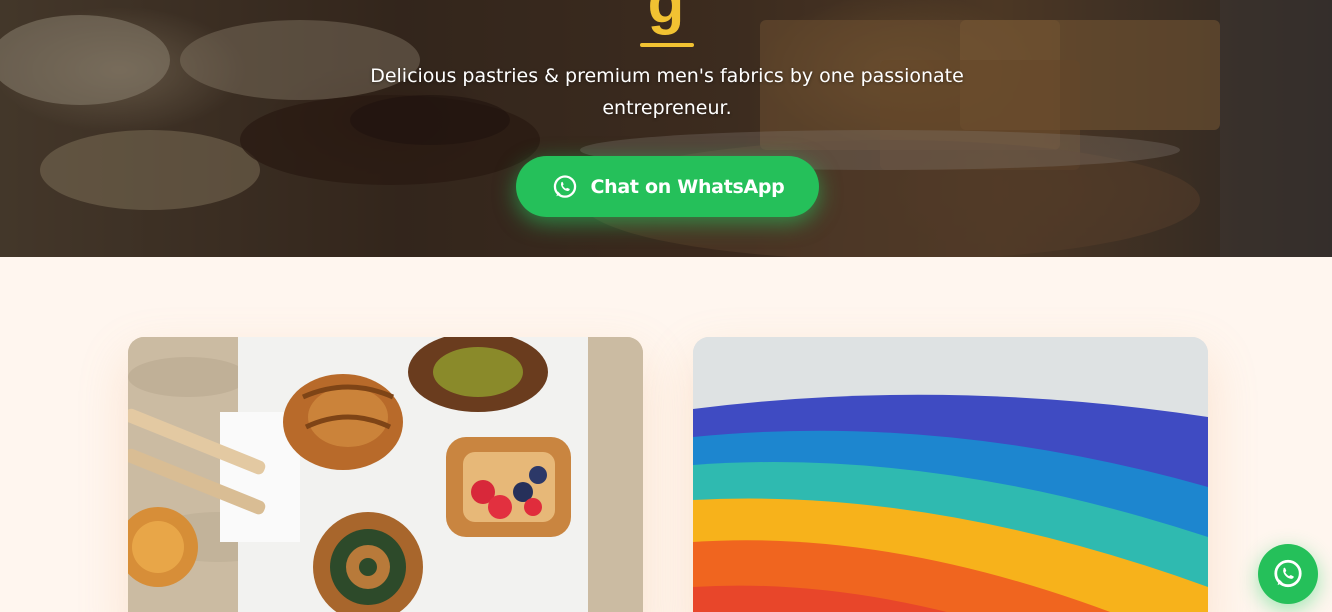 This screenshot has height=612, width=1332. What do you see at coordinates (687, 186) in the screenshot?
I see `chat-on-whatsapp-label: Chat on WhatsApp` at bounding box center [687, 186].